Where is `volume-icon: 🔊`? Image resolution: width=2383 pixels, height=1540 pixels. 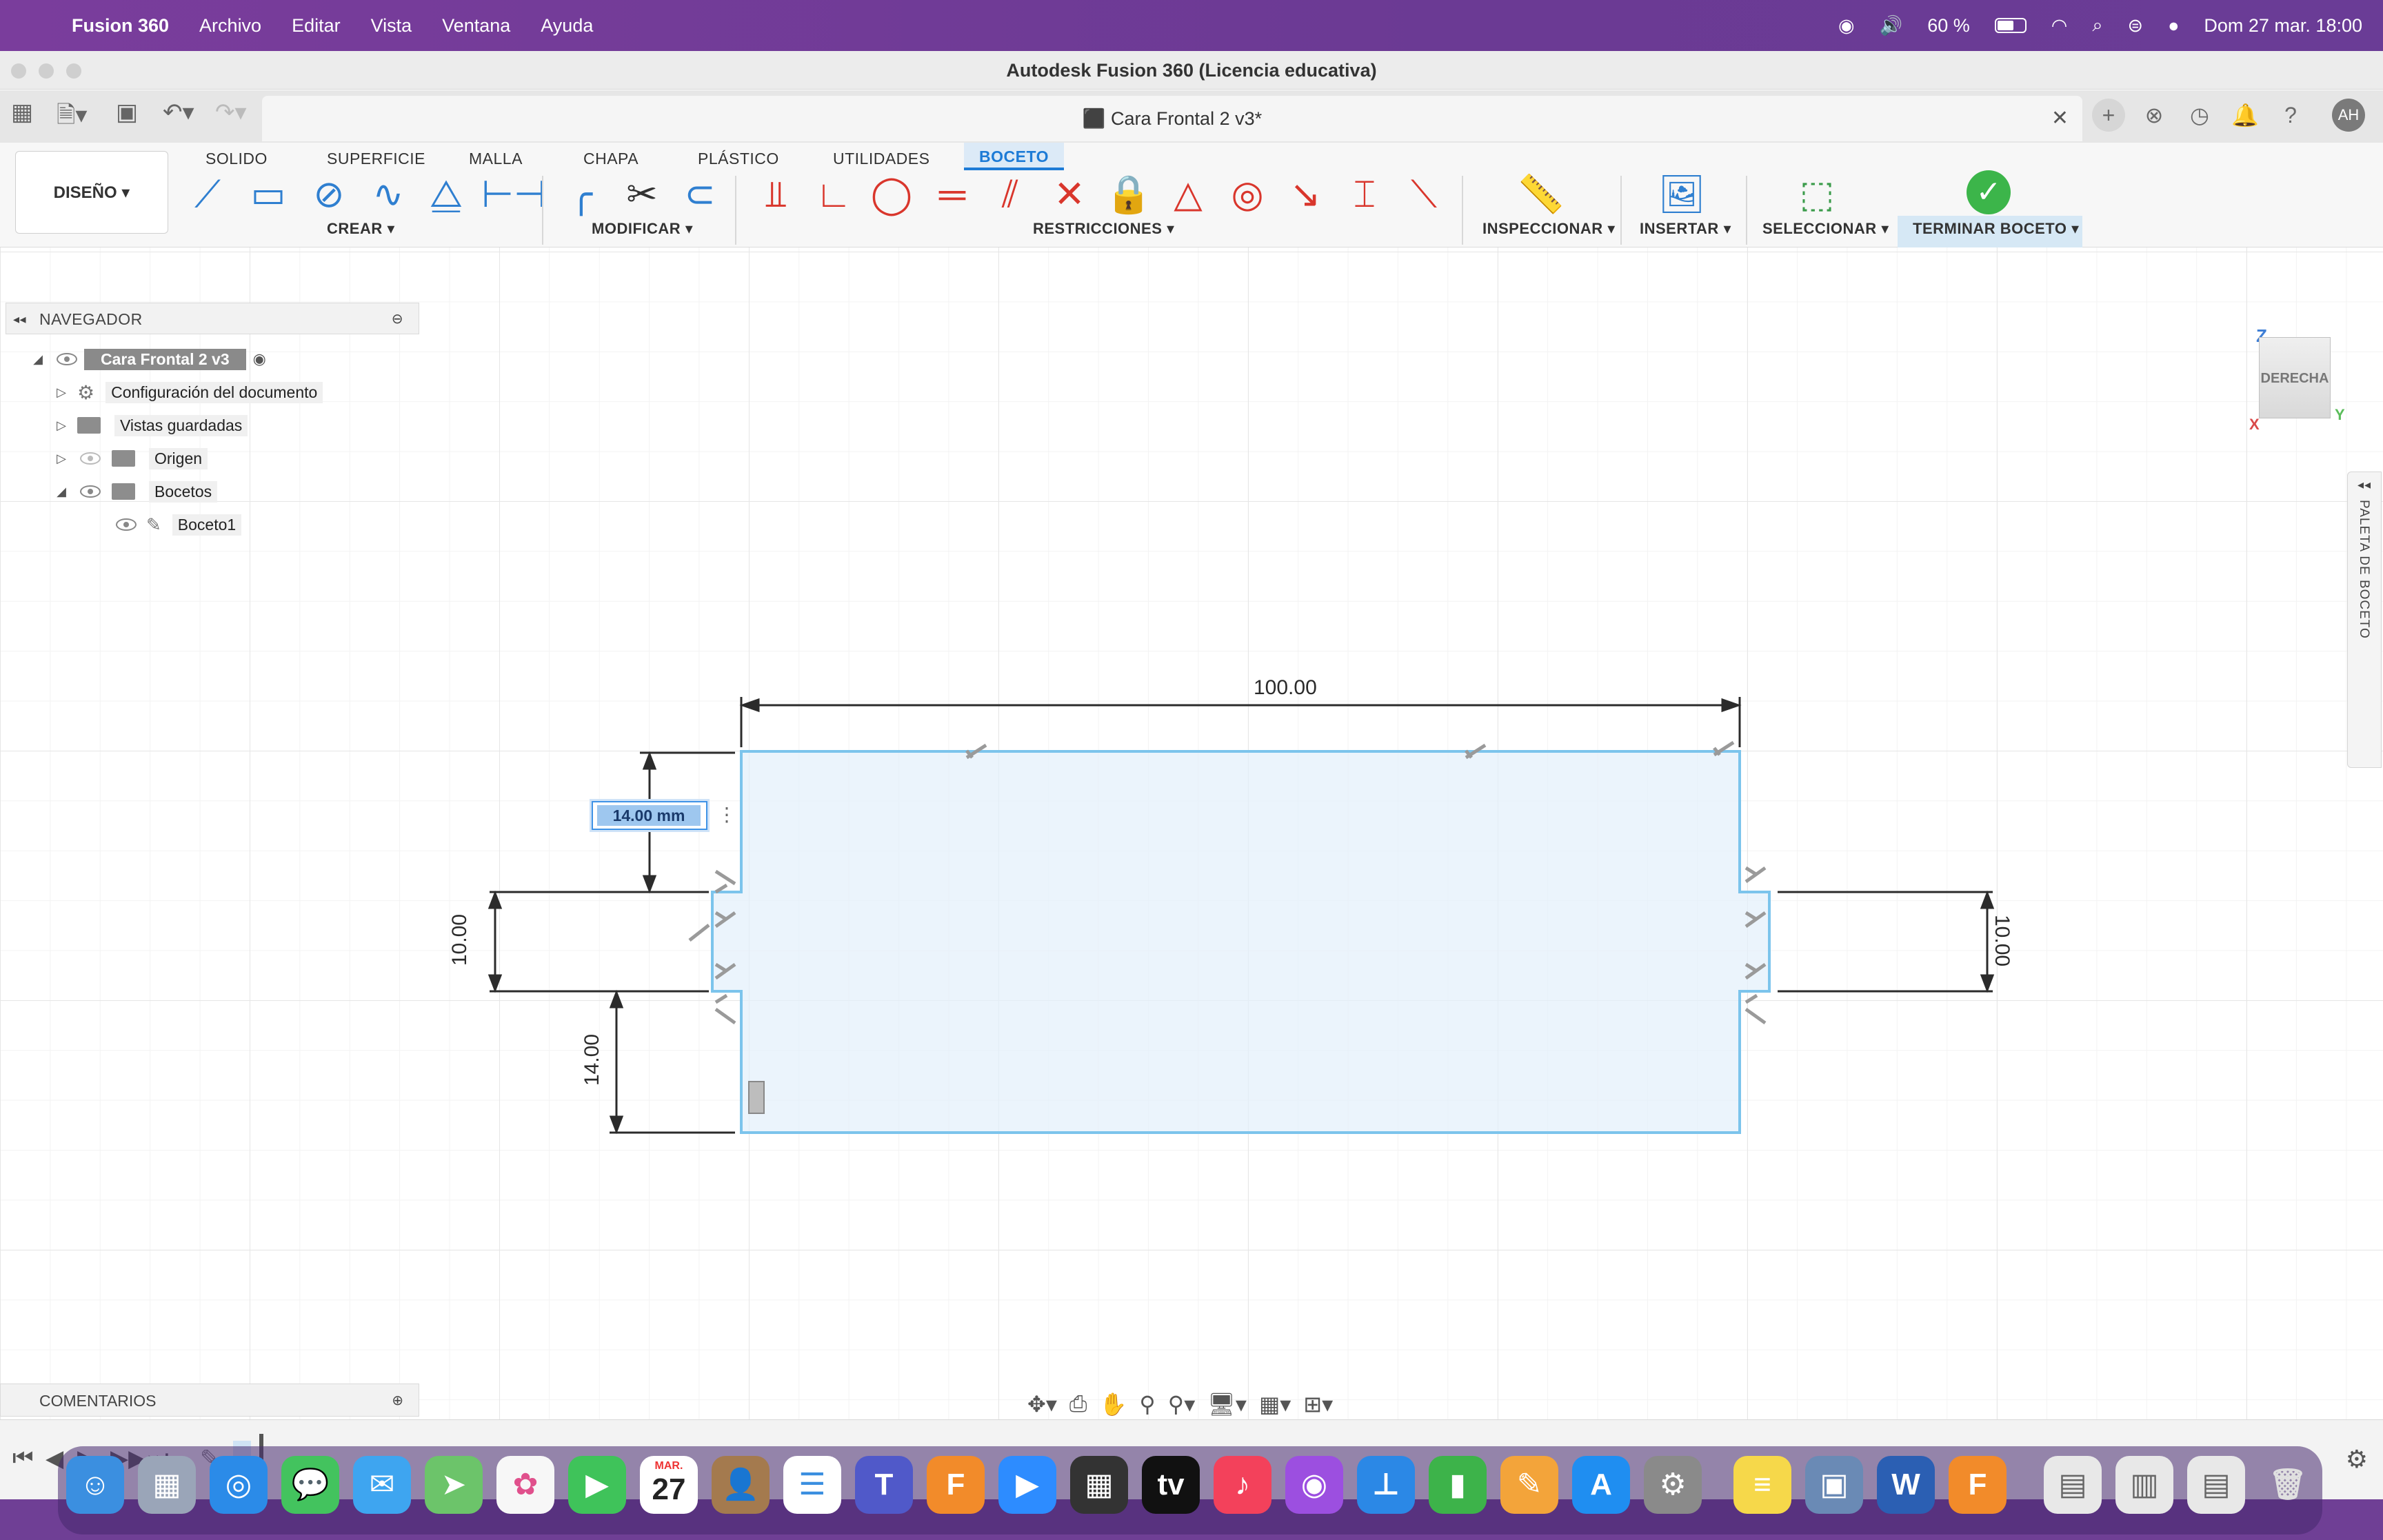 volume-icon: 🔊 is located at coordinates (1891, 26).